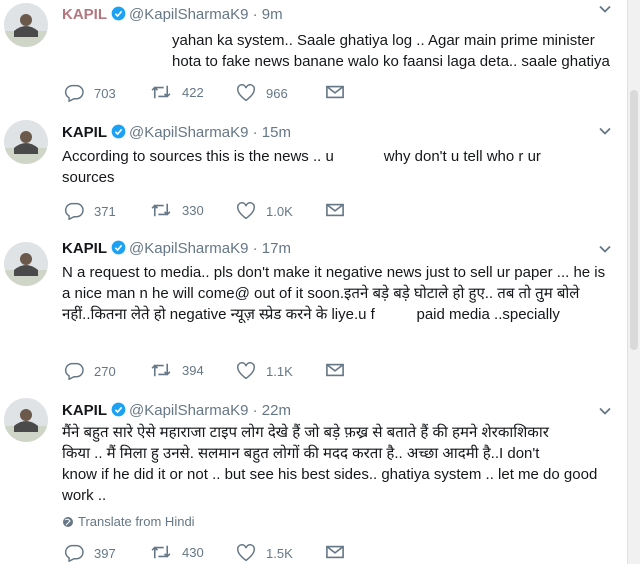 Image resolution: width=640 pixels, height=564 pixels. Describe the element at coordinates (279, 211) in the screenshot. I see `like-count: 1.0K` at that location.